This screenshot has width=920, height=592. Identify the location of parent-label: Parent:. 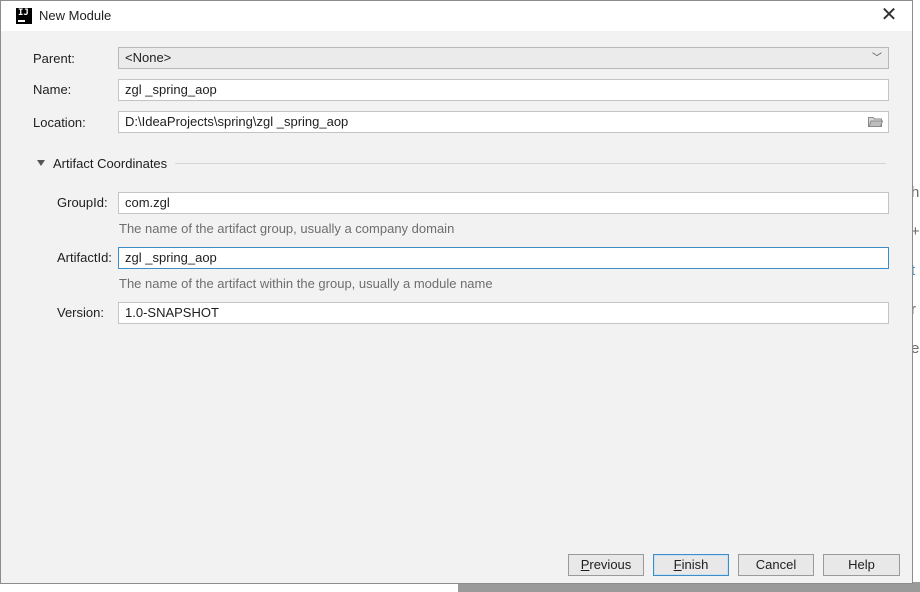
(54, 58).